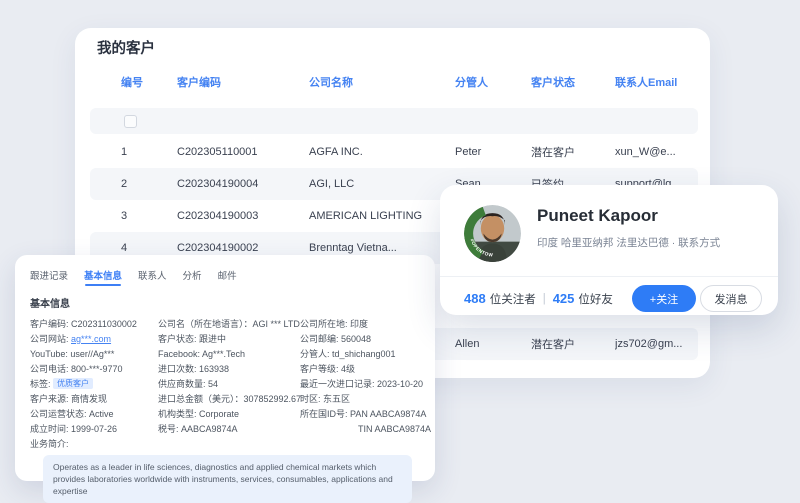 This screenshot has width=800, height=503. What do you see at coordinates (664, 298) in the screenshot?
I see `follow-button: +关注` at bounding box center [664, 298].